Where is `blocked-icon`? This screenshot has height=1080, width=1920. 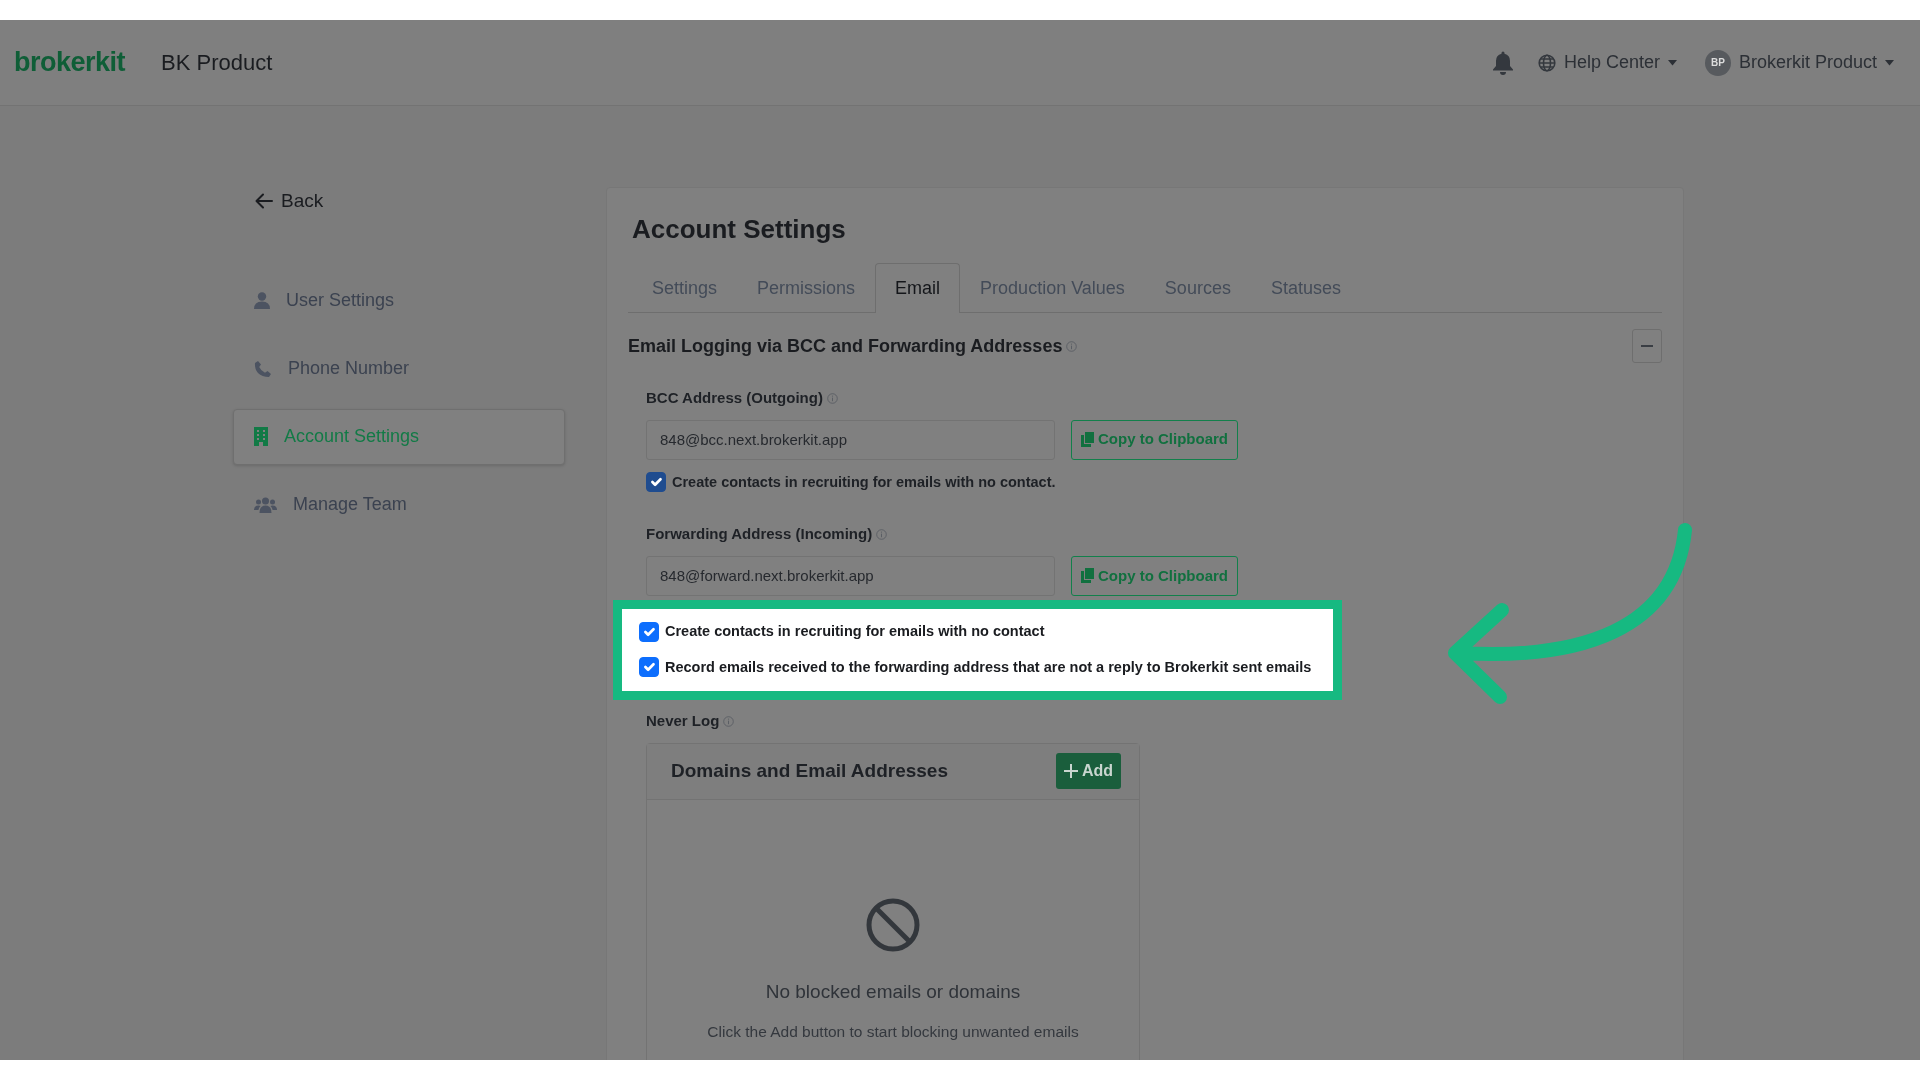 blocked-icon is located at coordinates (893, 924).